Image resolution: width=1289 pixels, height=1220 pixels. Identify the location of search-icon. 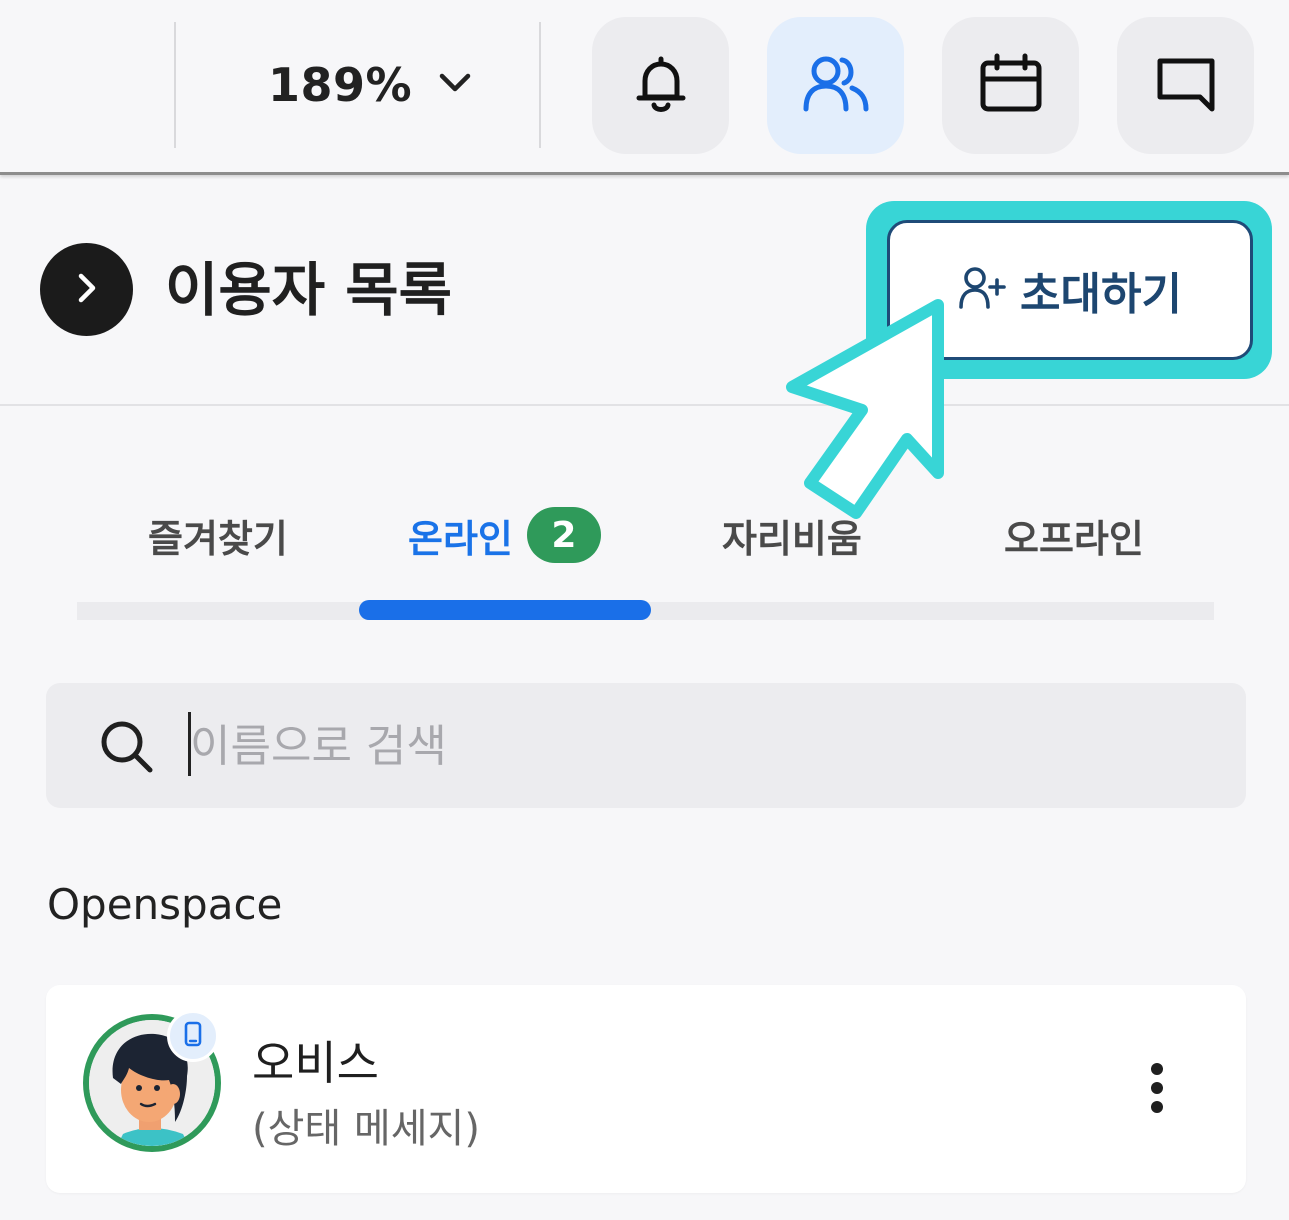
(127, 749).